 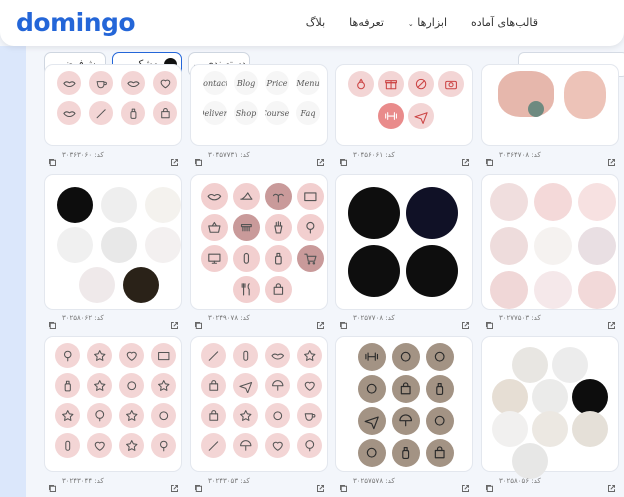 What do you see at coordinates (246, 83) in the screenshot?
I see `circle-thumb: Blog` at bounding box center [246, 83].